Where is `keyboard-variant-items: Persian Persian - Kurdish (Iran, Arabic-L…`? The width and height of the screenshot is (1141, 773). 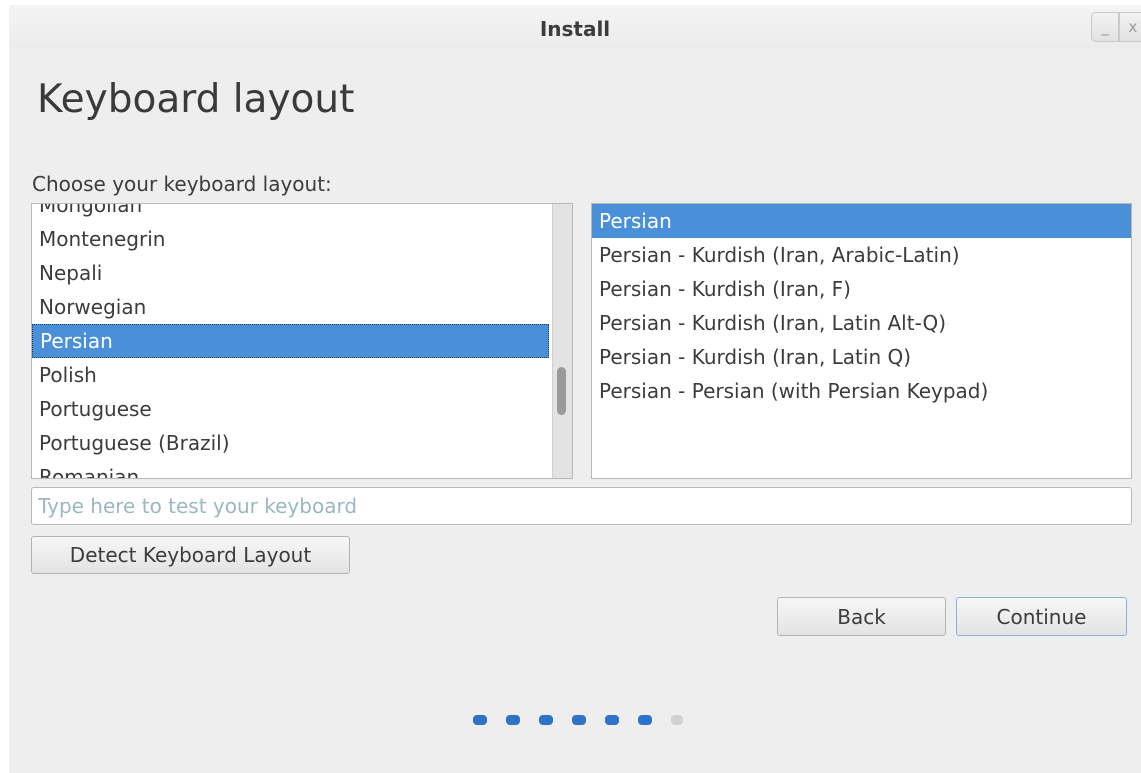
keyboard-variant-items: Persian Persian - Kurdish (Iran, Arabic-L… is located at coordinates (861, 306).